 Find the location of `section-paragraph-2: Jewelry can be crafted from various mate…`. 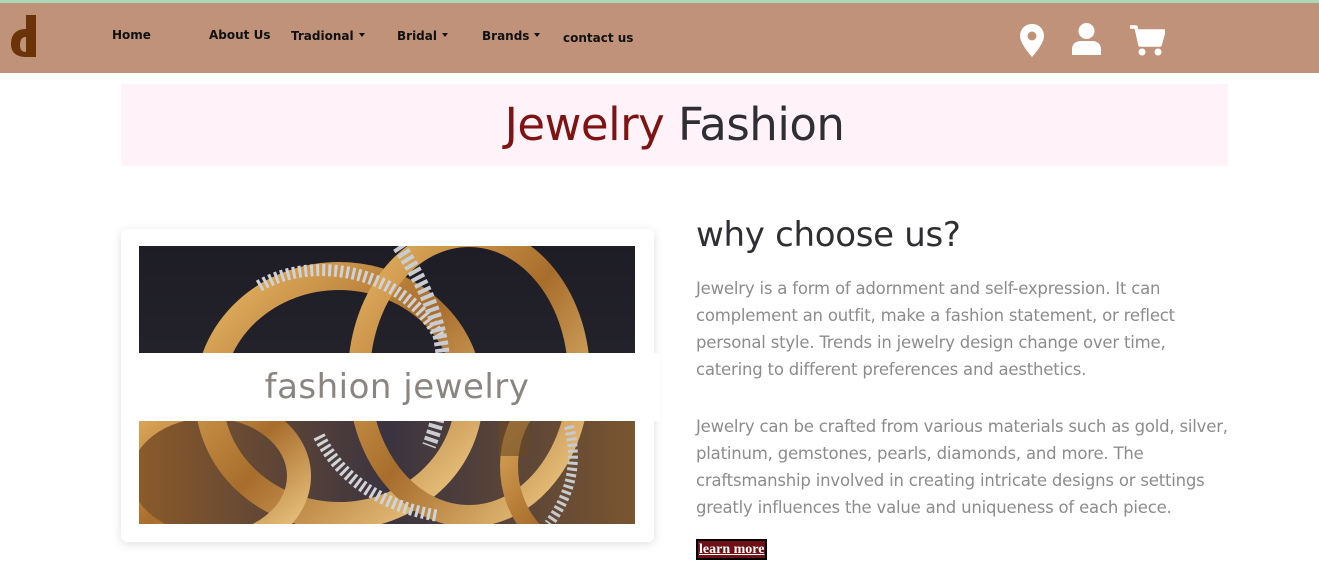

section-paragraph-2: Jewelry can be crafted from various mate… is located at coordinates (962, 467).